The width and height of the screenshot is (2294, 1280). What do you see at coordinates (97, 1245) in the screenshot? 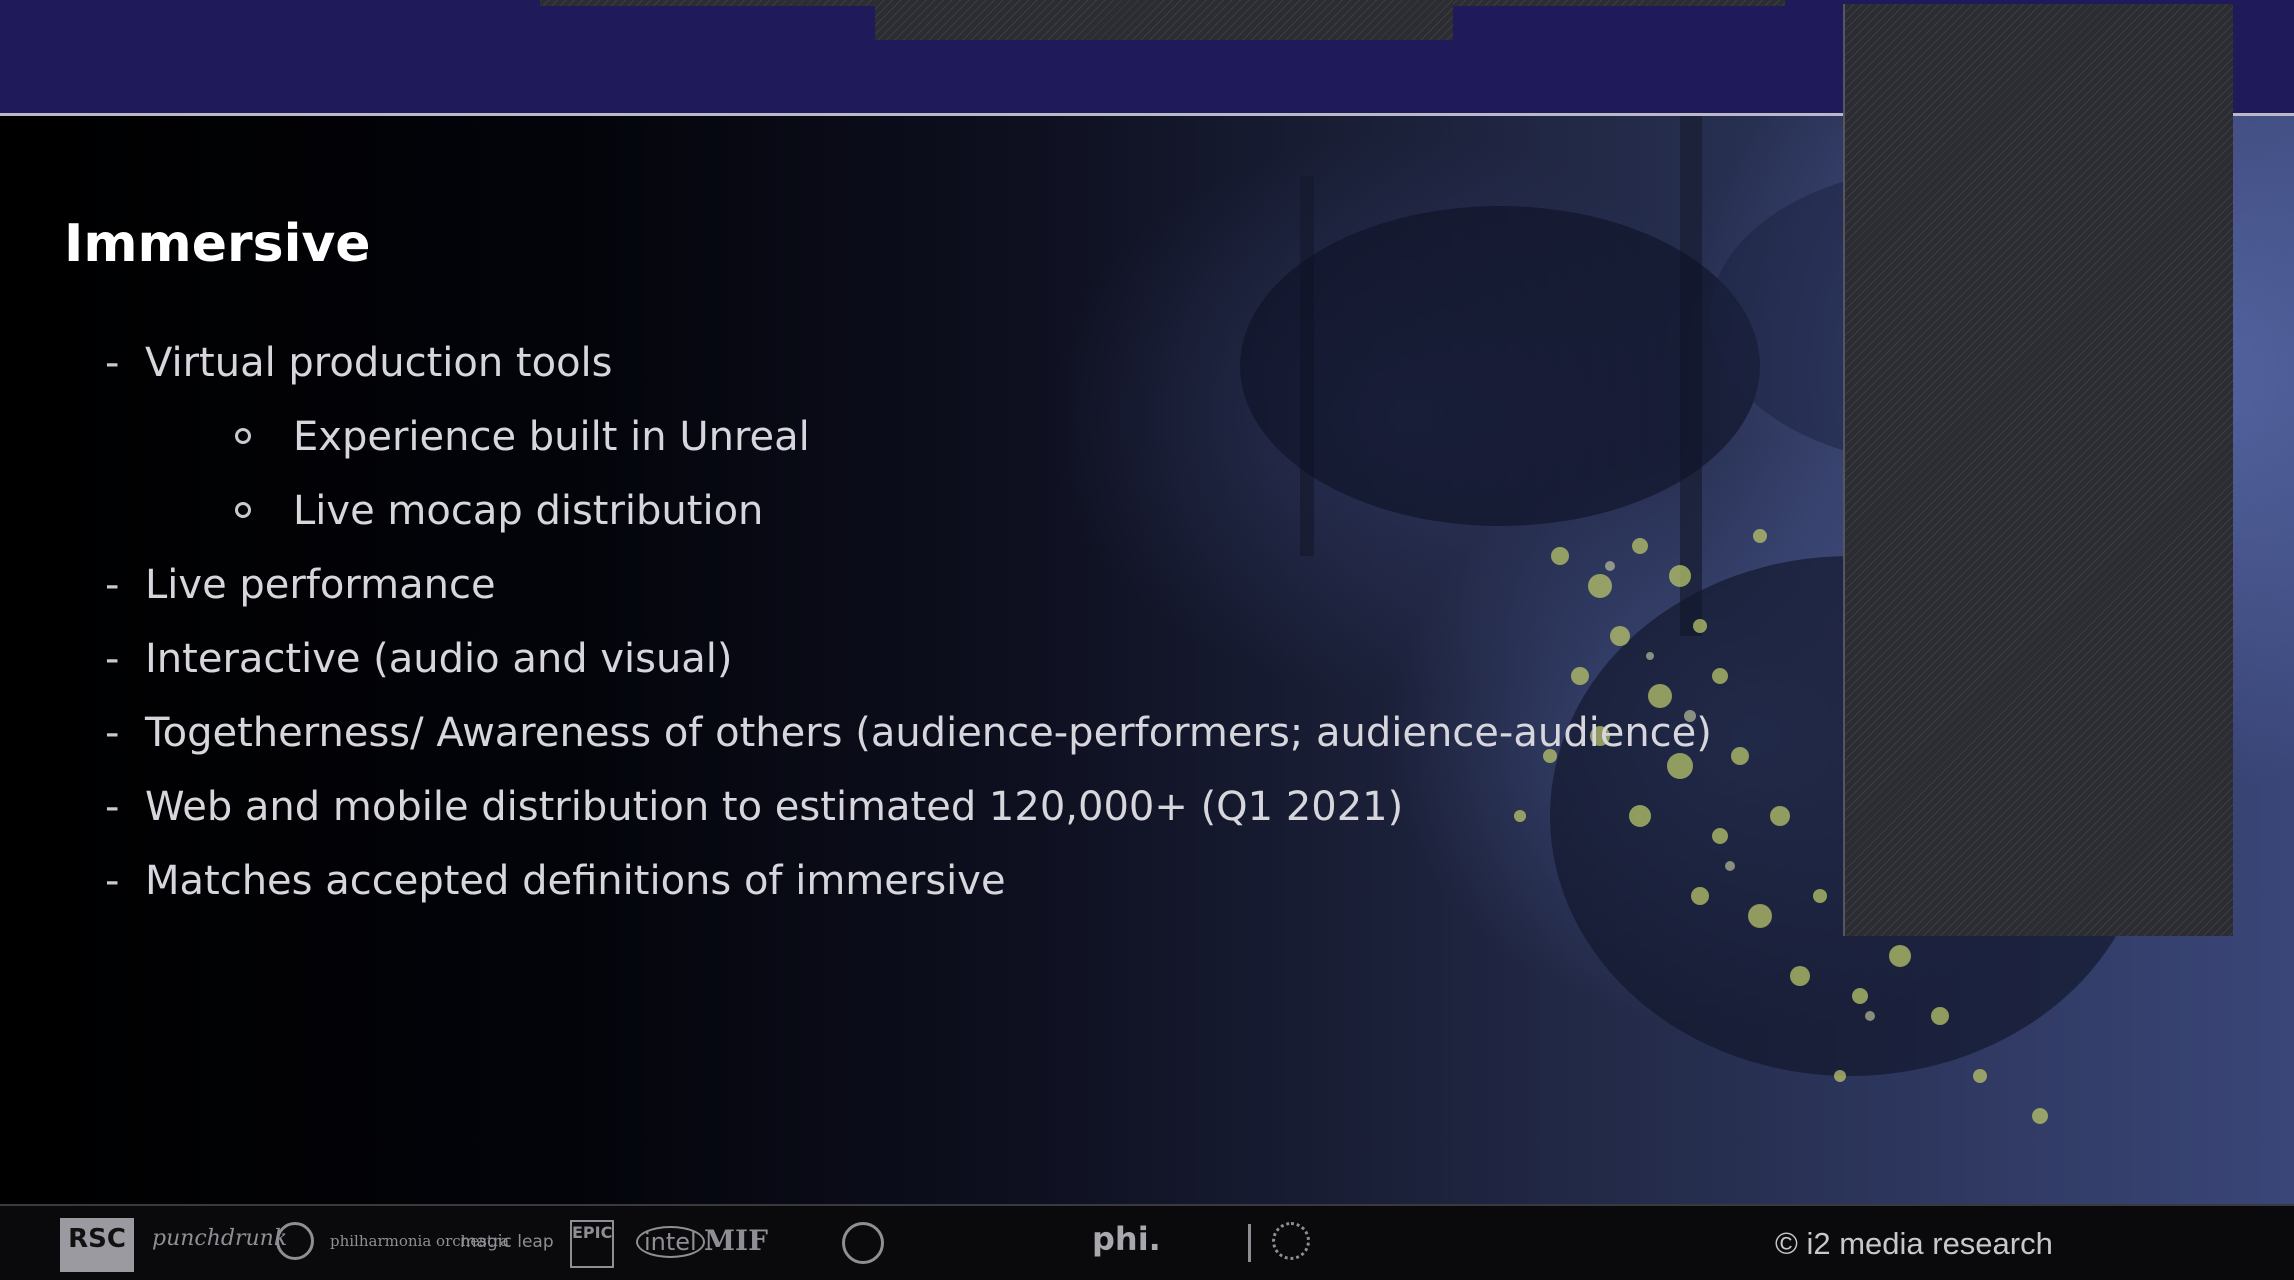
I see `rsc-logo: RSC` at bounding box center [97, 1245].